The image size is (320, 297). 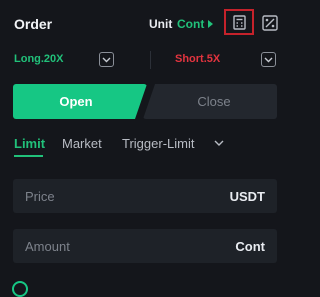 I want to click on amount-placeholder: Amount, so click(x=47, y=246).